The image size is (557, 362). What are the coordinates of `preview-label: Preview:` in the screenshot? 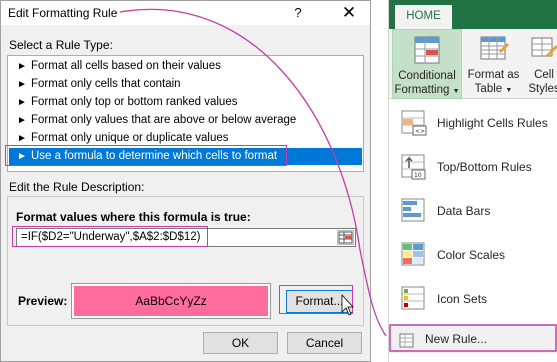 It's located at (43, 301).